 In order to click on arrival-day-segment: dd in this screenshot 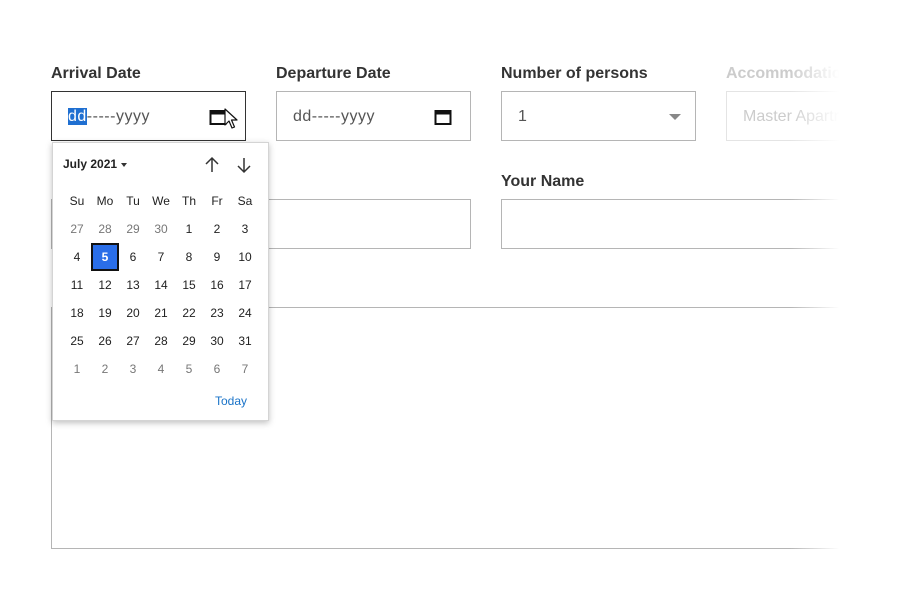, I will do `click(77, 116)`.